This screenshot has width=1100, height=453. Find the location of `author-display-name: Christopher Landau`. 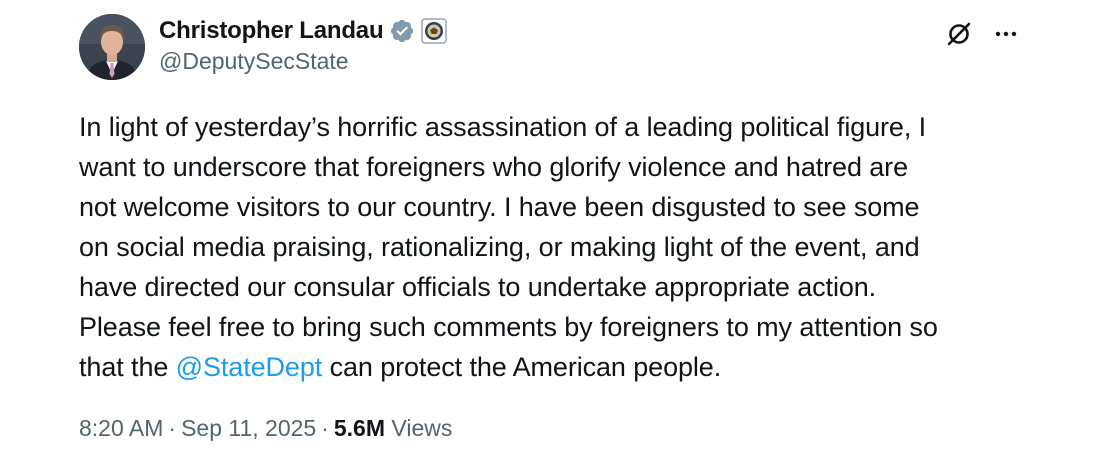

author-display-name: Christopher Landau is located at coordinates (271, 31).